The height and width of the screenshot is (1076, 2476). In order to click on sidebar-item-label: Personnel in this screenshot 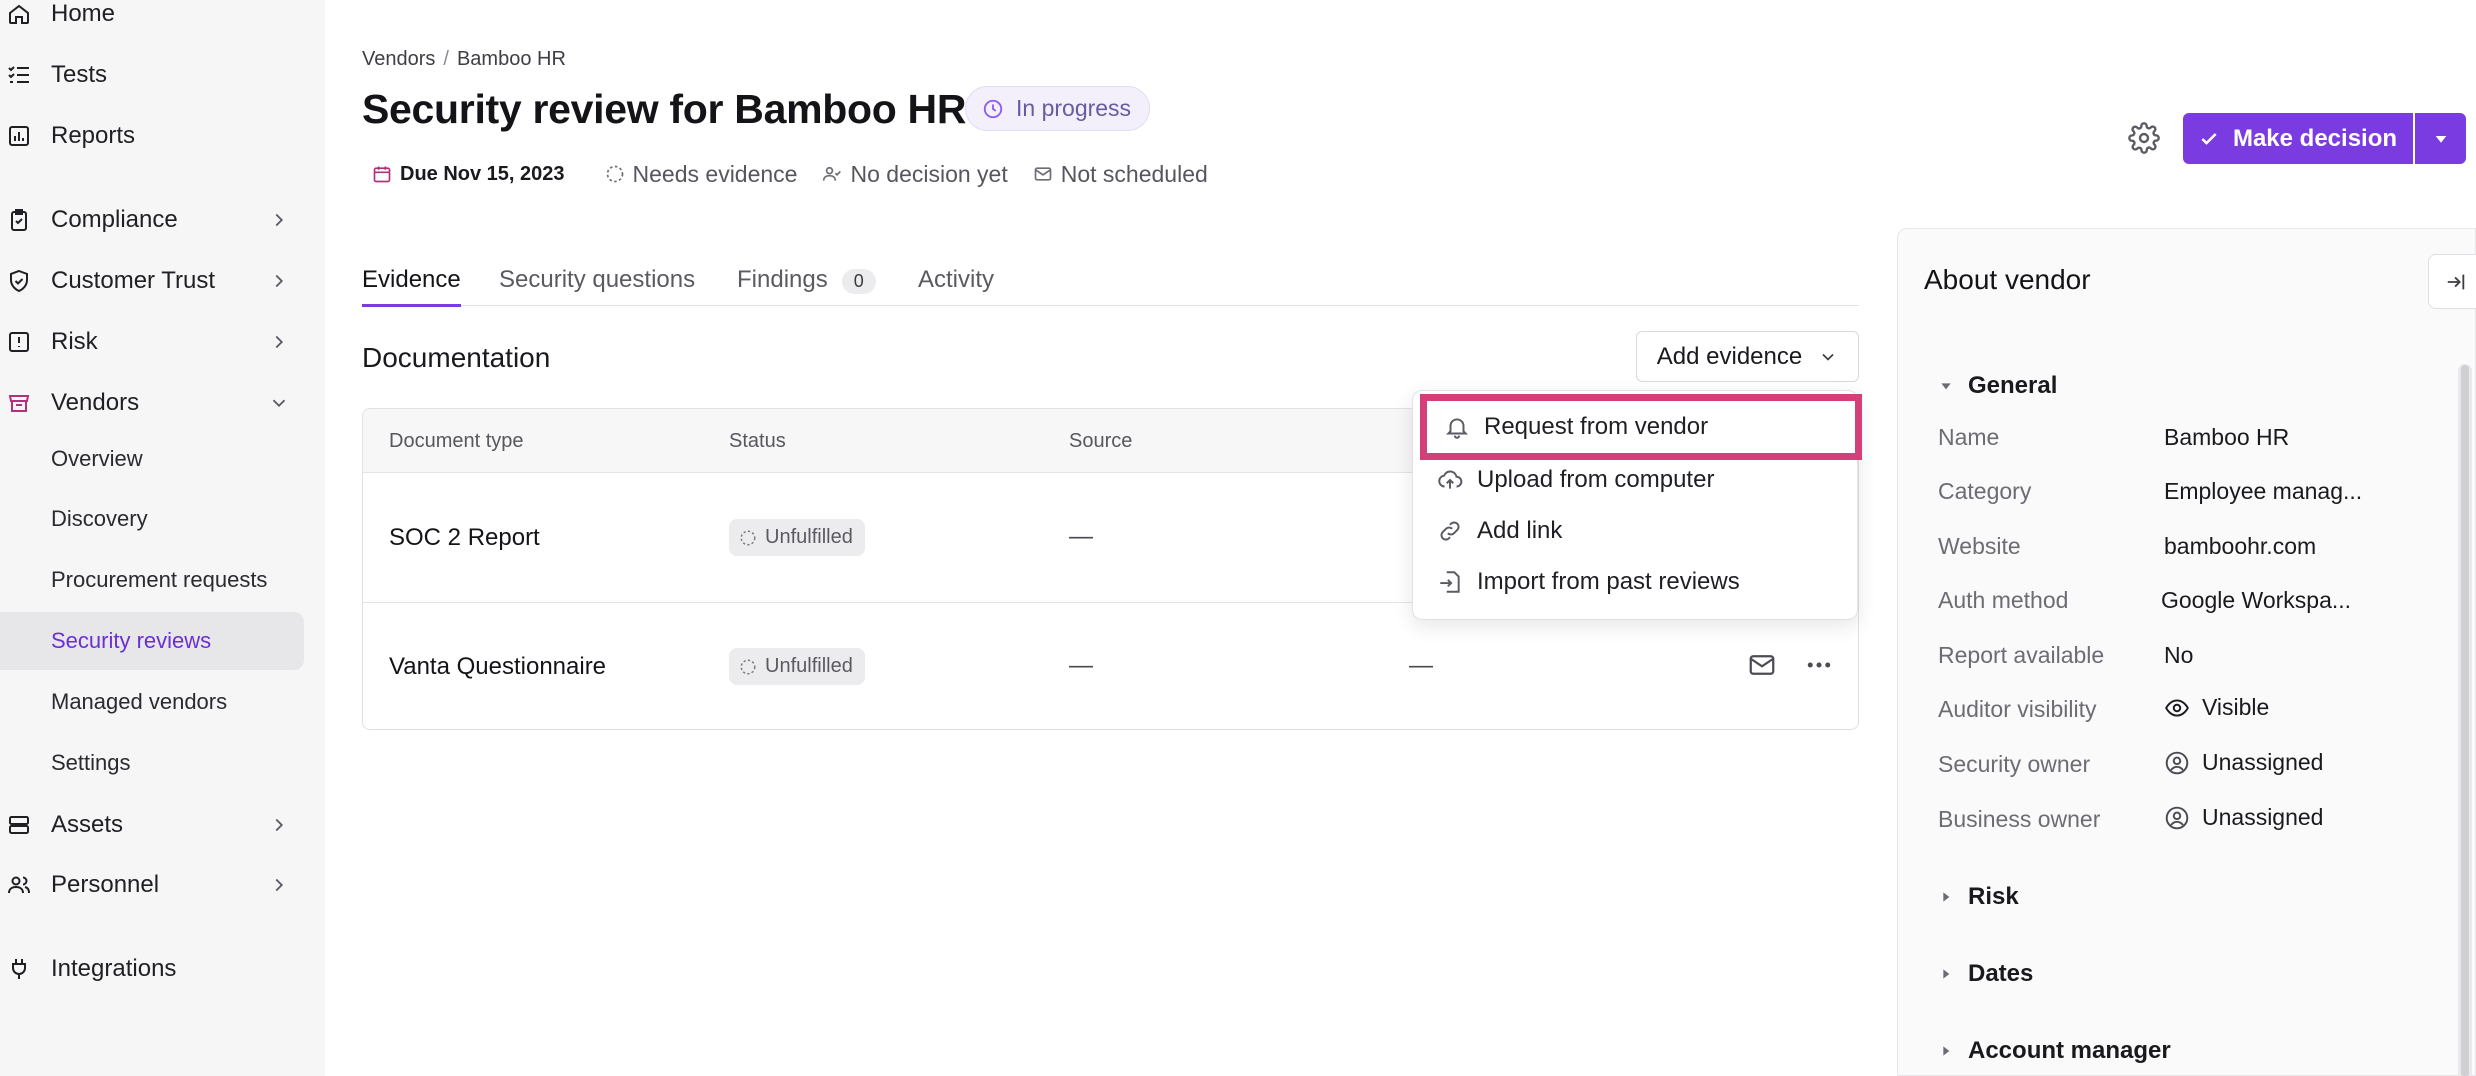, I will do `click(105, 884)`.